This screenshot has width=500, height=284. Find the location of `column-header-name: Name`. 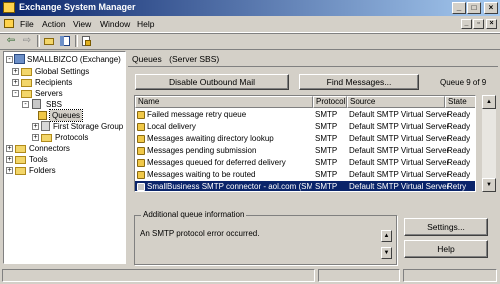

column-header-name: Name is located at coordinates (224, 102).